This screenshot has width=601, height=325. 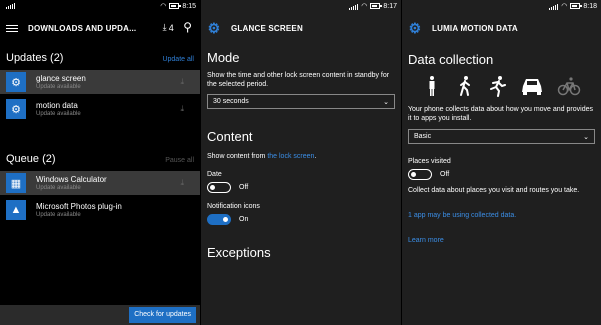 What do you see at coordinates (301, 101) in the screenshot?
I see `mode-dropdown: 30 seconds ⌄` at bounding box center [301, 101].